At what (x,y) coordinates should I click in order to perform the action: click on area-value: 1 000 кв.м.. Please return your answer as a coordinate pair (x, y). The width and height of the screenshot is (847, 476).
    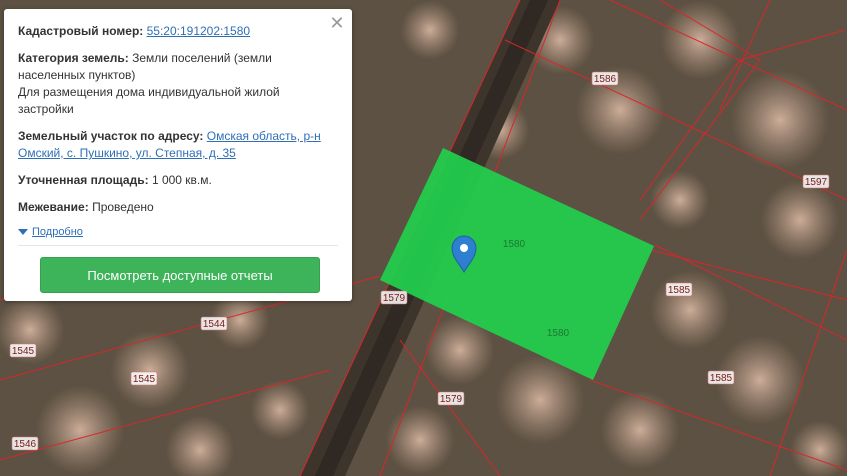
    Looking at the image, I should click on (181, 180).